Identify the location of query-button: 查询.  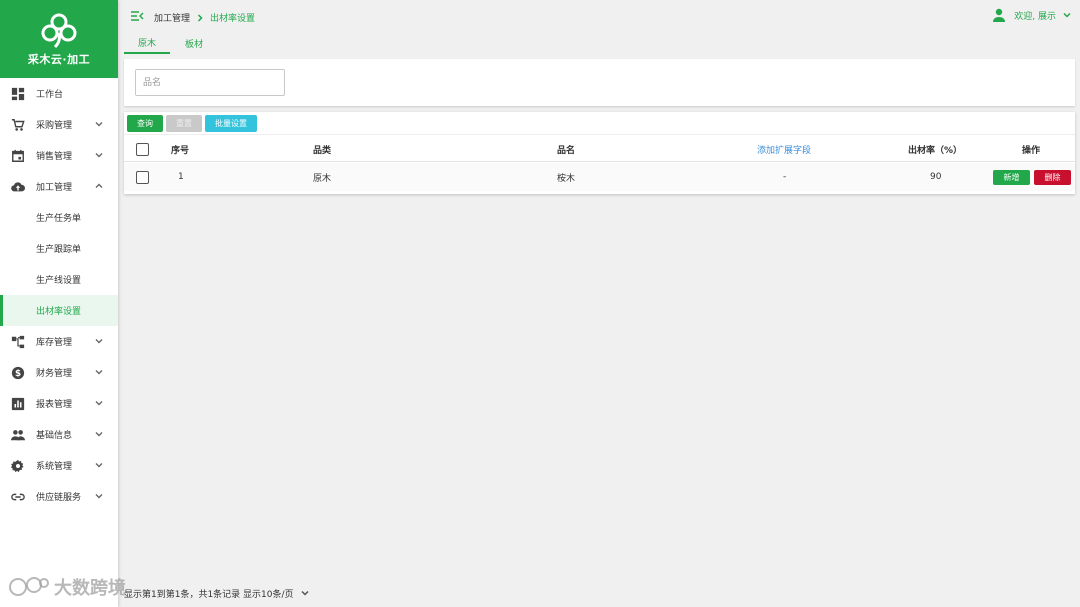
(145, 123).